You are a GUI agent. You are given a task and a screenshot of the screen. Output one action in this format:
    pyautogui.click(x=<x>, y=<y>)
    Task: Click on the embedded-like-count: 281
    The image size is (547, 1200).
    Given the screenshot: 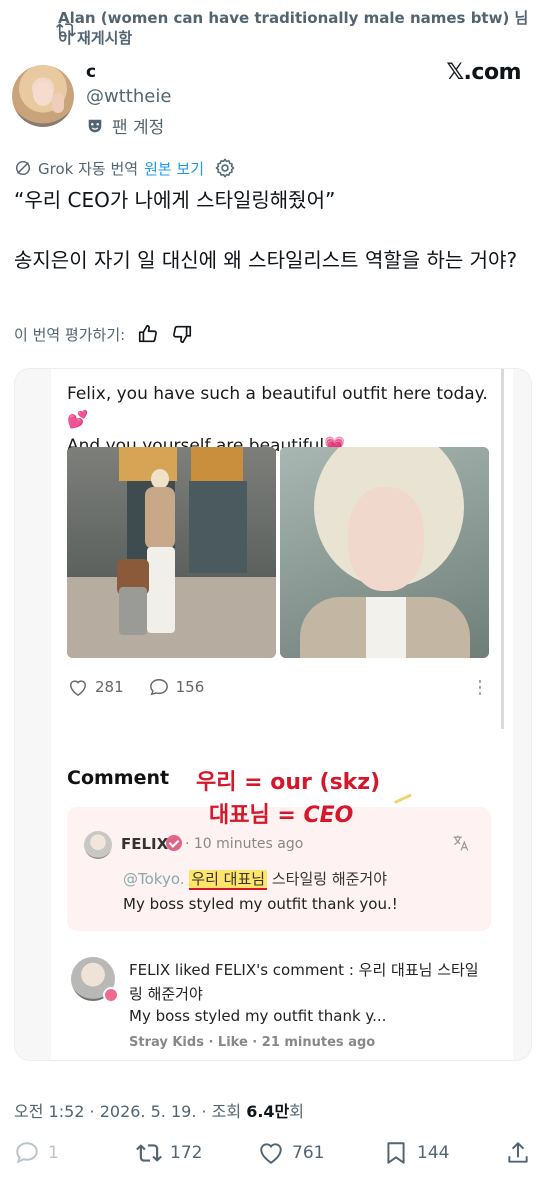 What is the action you would take?
    pyautogui.click(x=109, y=687)
    